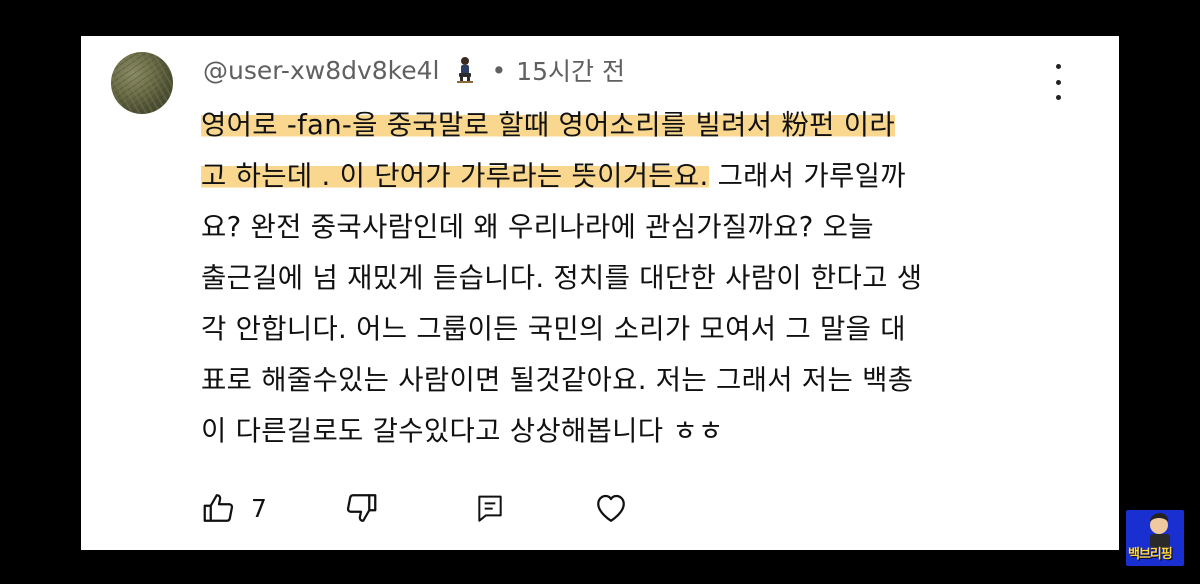  I want to click on highlighted-text: 고 하는데 . 이 단어가 가루라는 뜻이거든요., so click(455, 176).